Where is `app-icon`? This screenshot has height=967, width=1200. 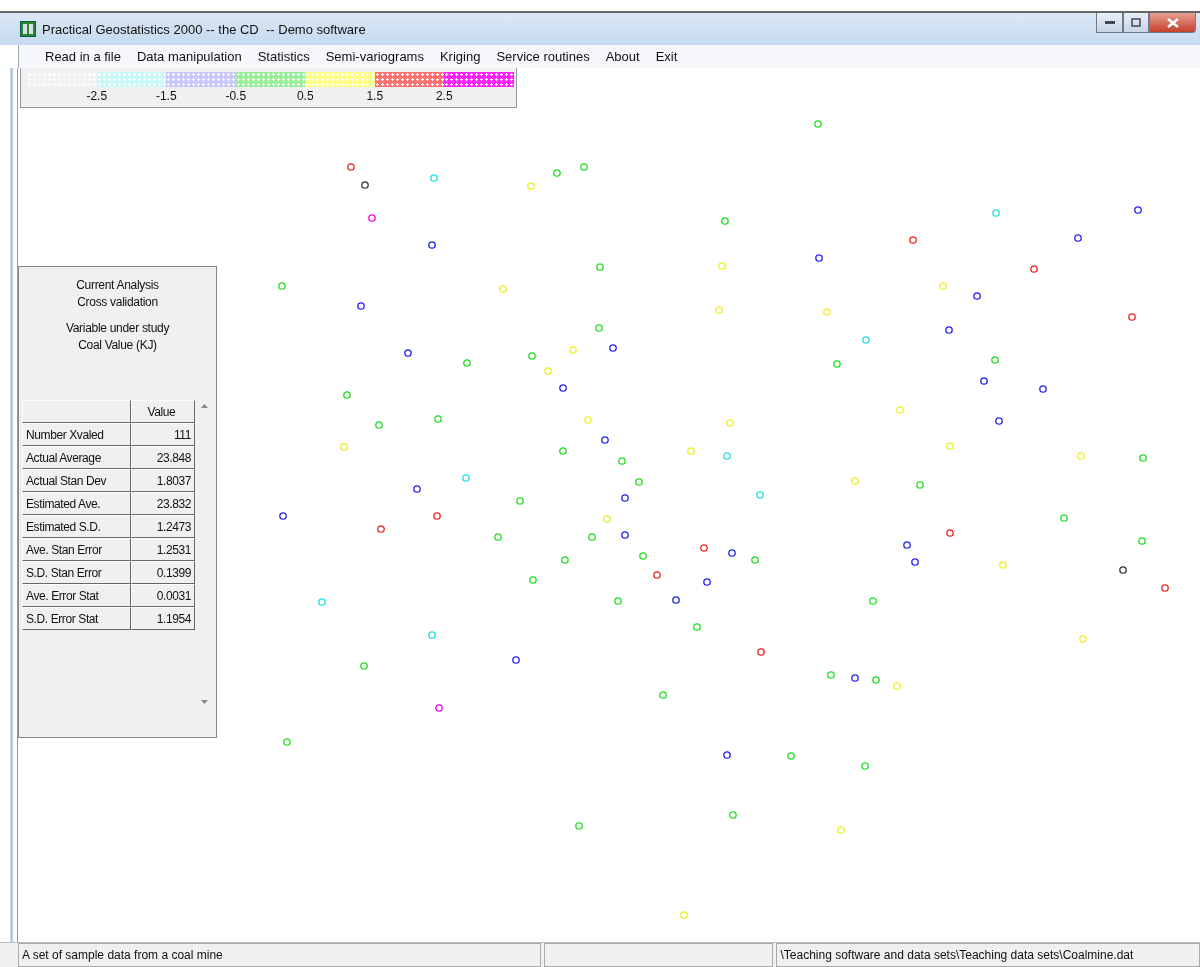 app-icon is located at coordinates (28, 29).